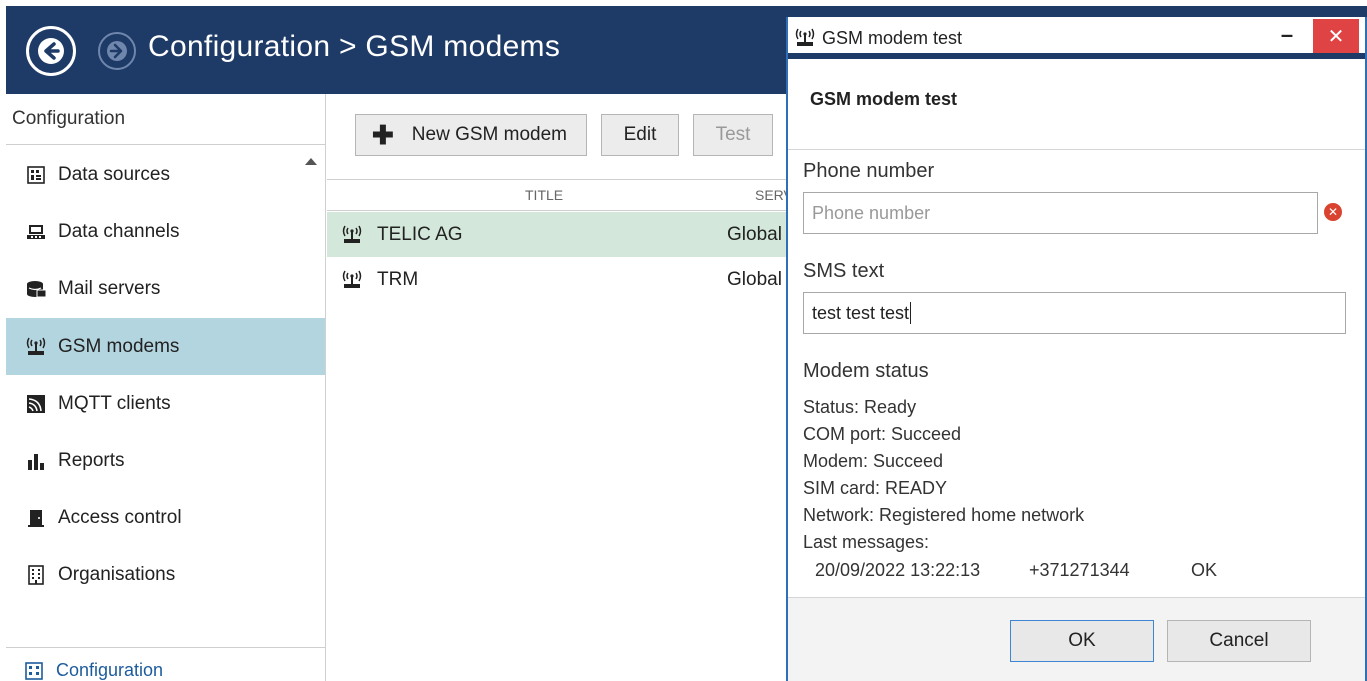 The image size is (1367, 681). I want to click on close-icon: ✕, so click(1336, 36).